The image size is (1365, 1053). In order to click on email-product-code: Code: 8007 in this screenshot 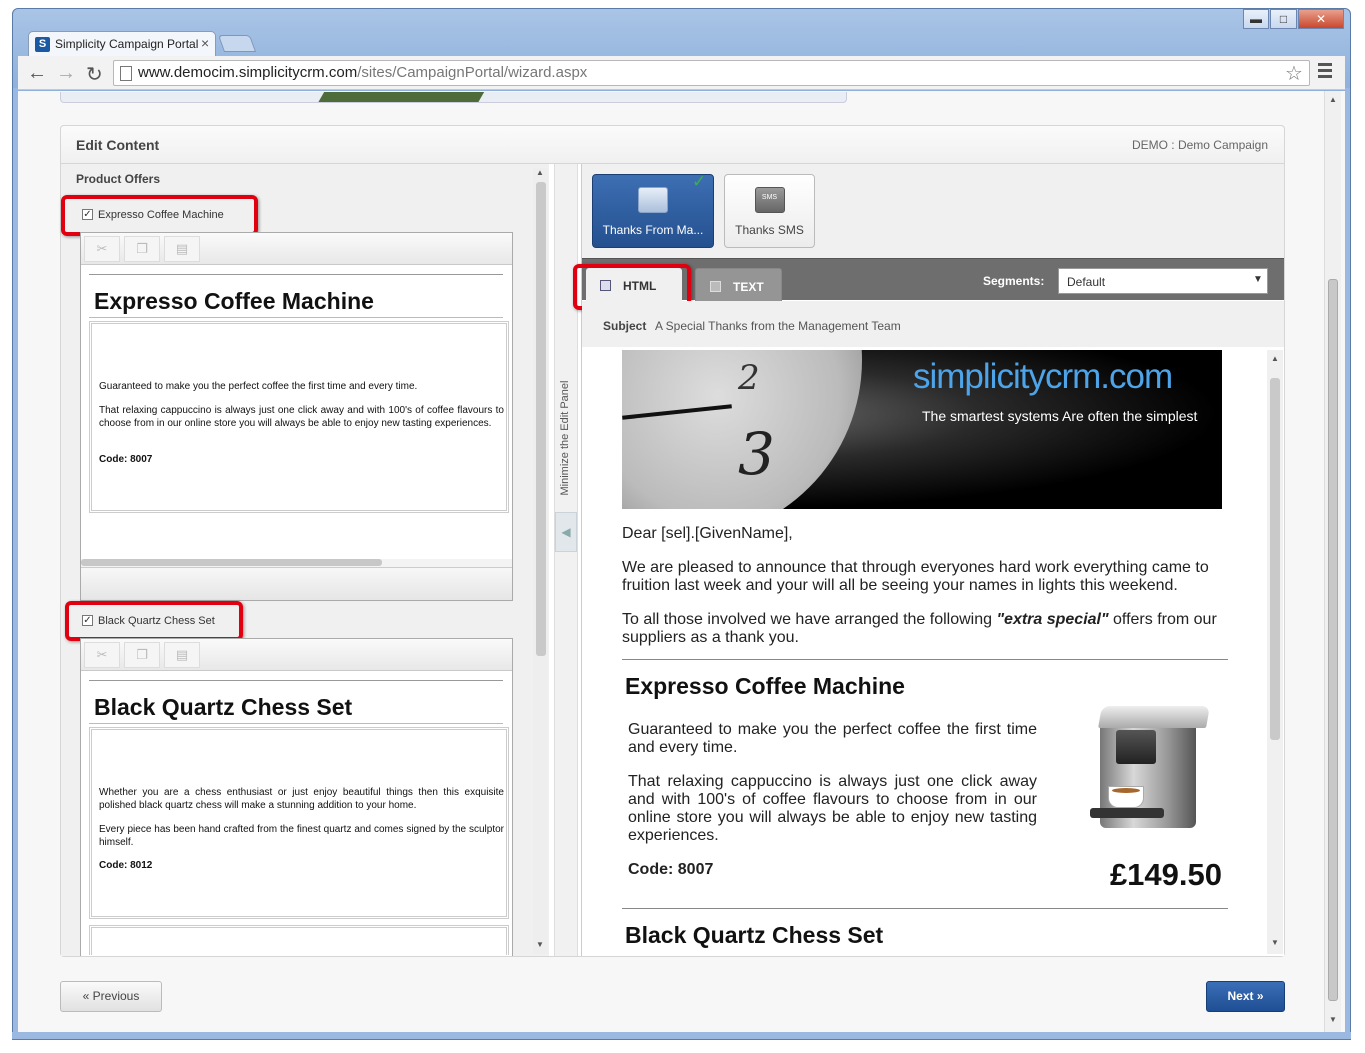, I will do `click(671, 869)`.